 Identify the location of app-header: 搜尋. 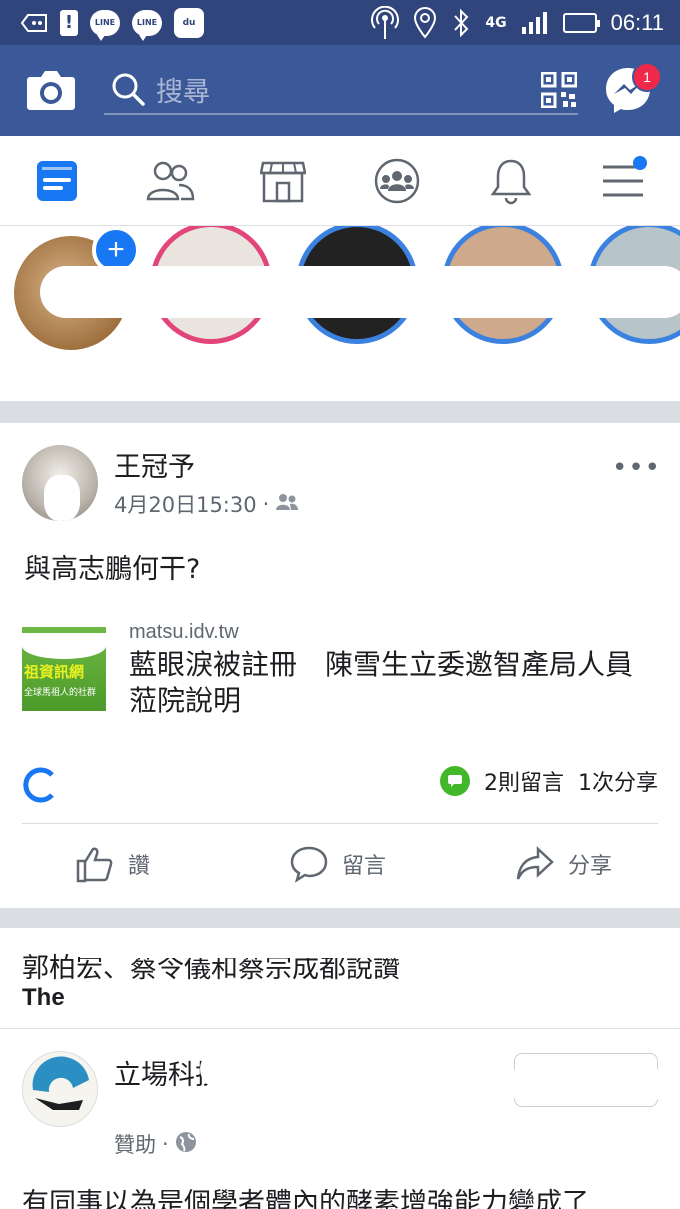
(340, 90).